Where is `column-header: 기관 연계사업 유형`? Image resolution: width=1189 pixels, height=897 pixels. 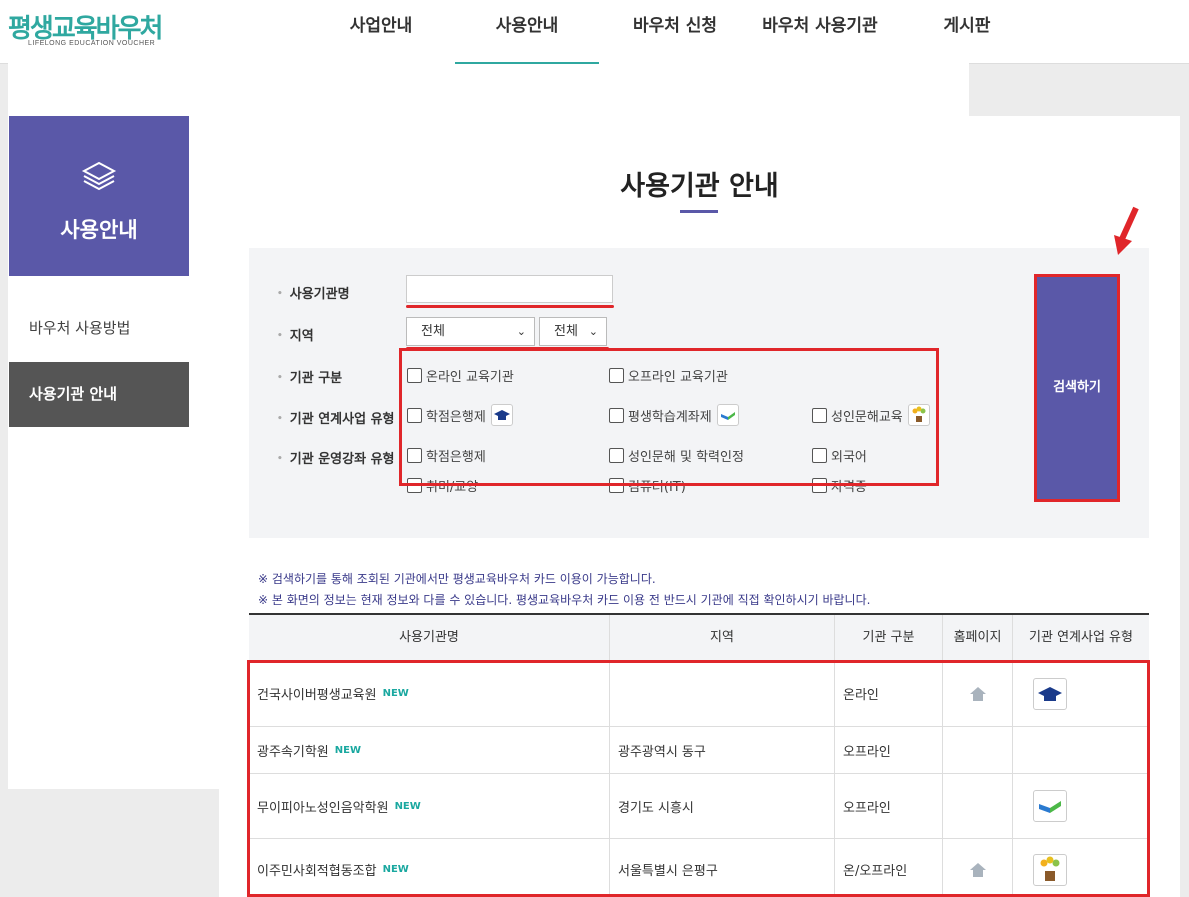 column-header: 기관 연계사업 유형 is located at coordinates (1081, 637).